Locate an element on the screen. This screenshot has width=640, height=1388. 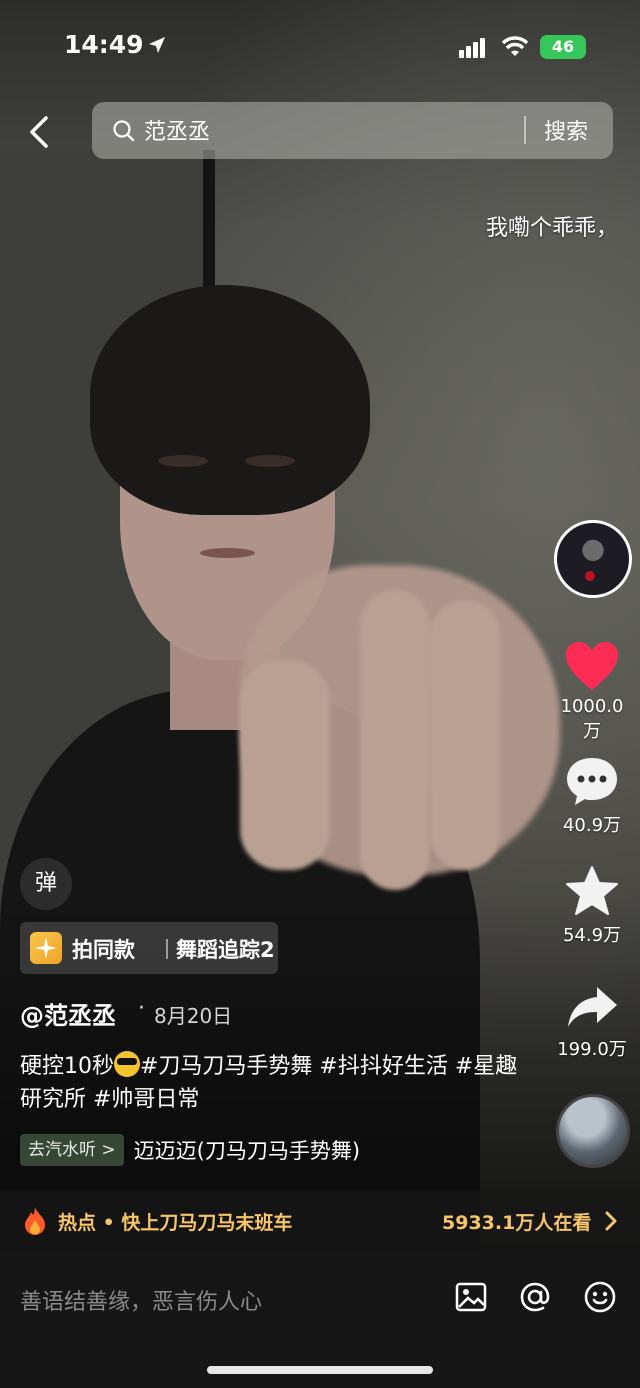
status-time: 14:49 is located at coordinates (104, 44).